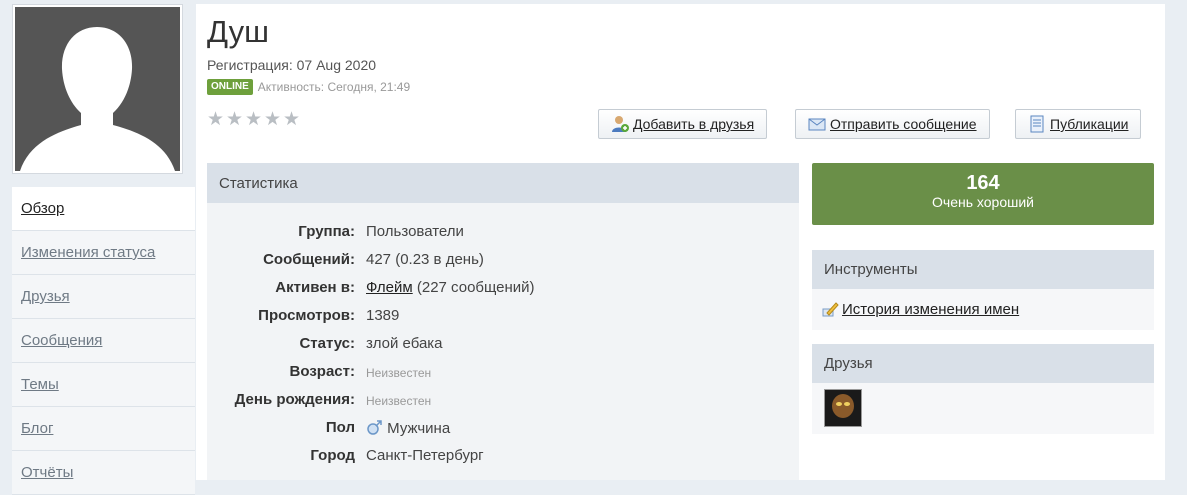 This screenshot has height=495, width=1187. I want to click on stat-row-group: Группа: Пользователи, so click(503, 234).